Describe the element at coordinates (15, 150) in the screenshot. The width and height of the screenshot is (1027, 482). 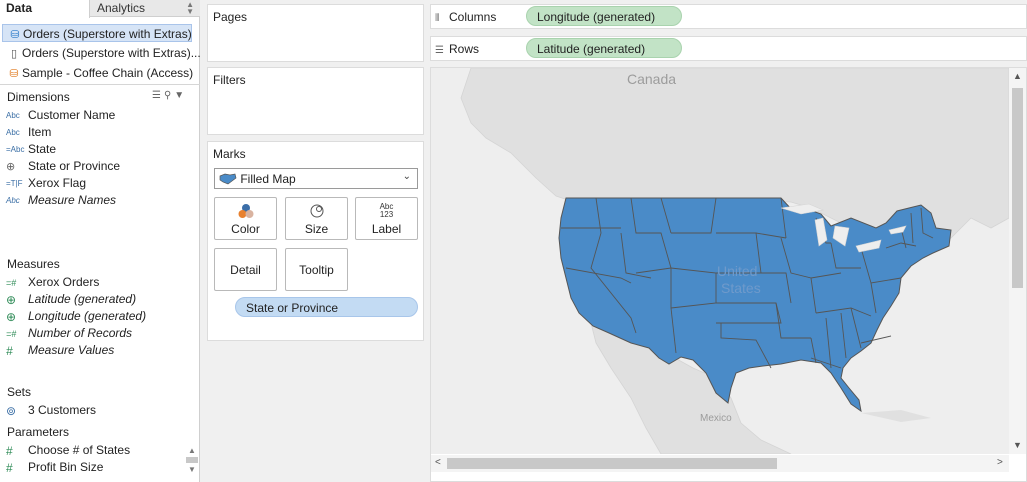
I see `calc-string-type-icon: =Abc` at that location.